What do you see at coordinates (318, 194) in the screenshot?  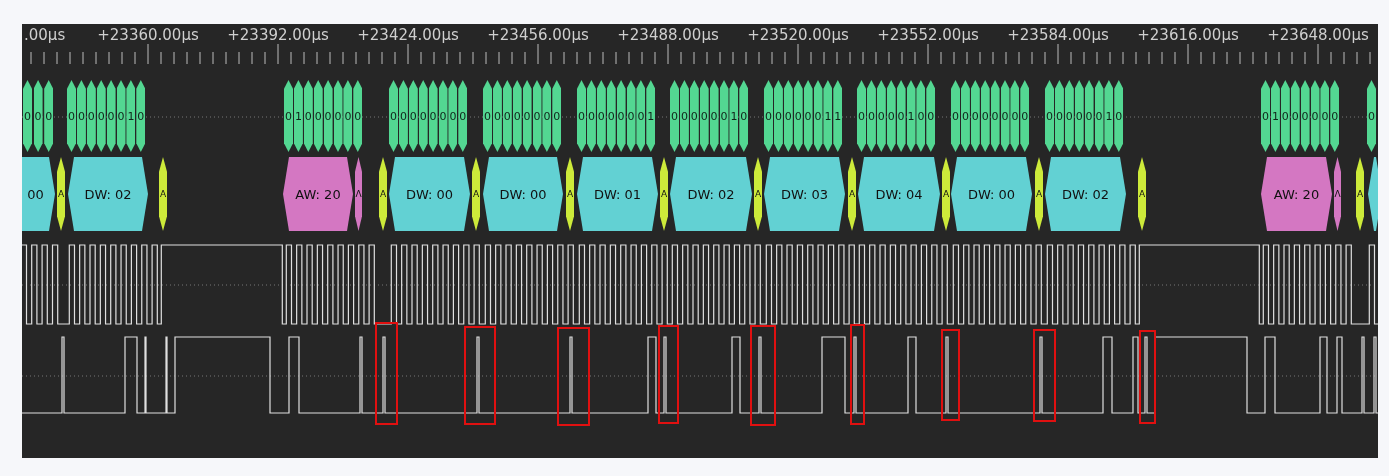 I see `address-marker: AW: 20` at bounding box center [318, 194].